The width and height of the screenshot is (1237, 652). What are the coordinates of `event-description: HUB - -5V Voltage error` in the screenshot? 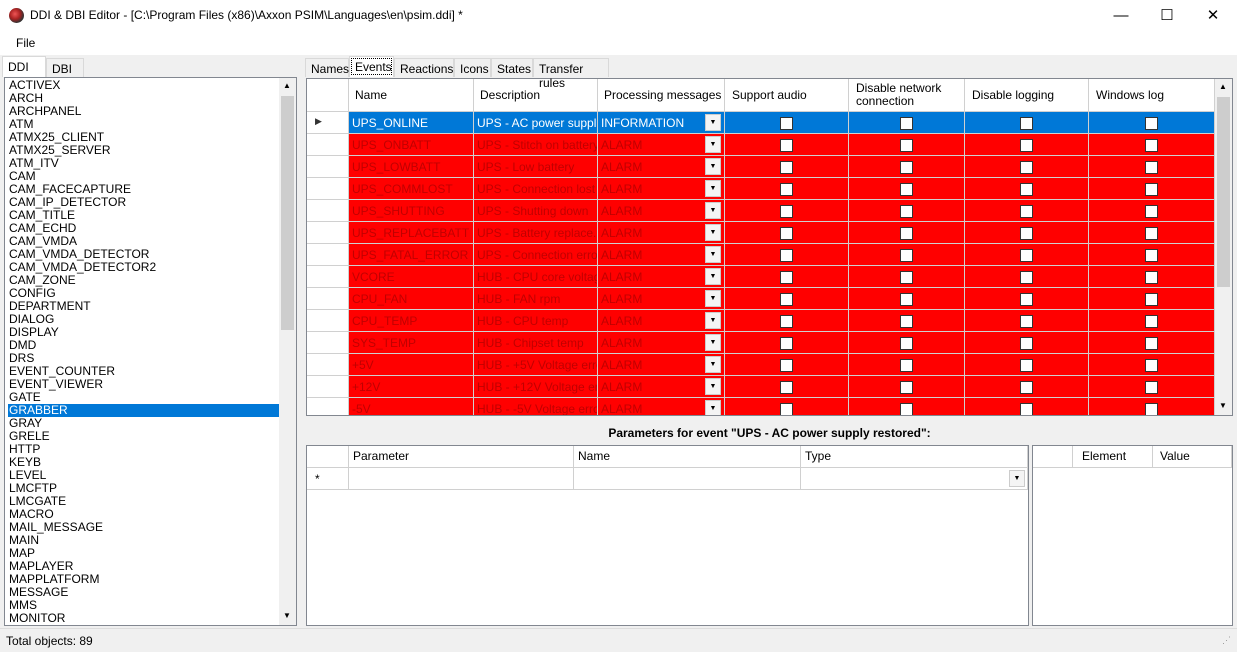 It's located at (536, 406).